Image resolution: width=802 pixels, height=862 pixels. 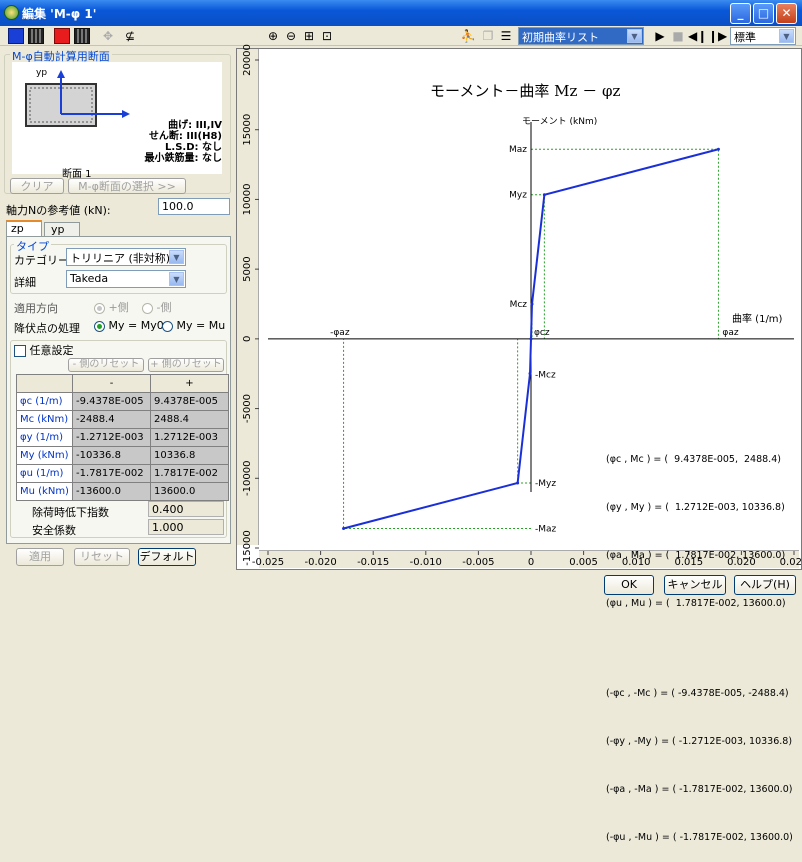 What do you see at coordinates (437, 433) in the screenshot?
I see `guide-max-neg` at bounding box center [437, 433].